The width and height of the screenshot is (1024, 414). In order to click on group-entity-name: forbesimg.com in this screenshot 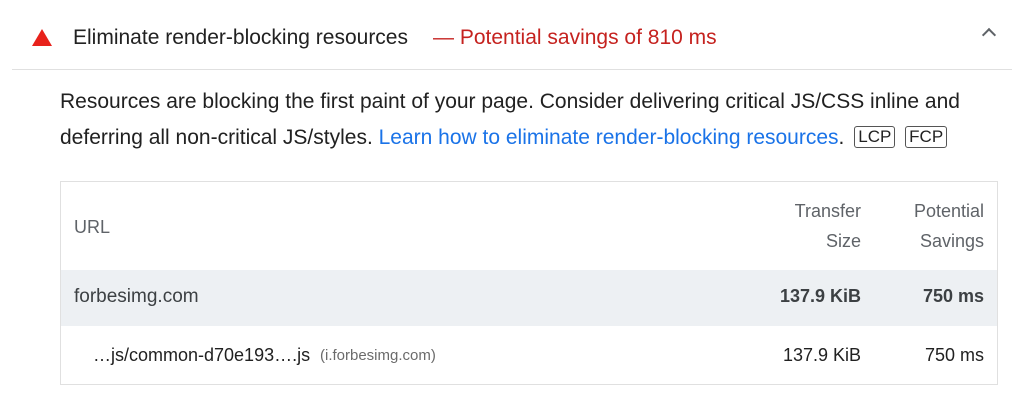, I will do `click(136, 296)`.